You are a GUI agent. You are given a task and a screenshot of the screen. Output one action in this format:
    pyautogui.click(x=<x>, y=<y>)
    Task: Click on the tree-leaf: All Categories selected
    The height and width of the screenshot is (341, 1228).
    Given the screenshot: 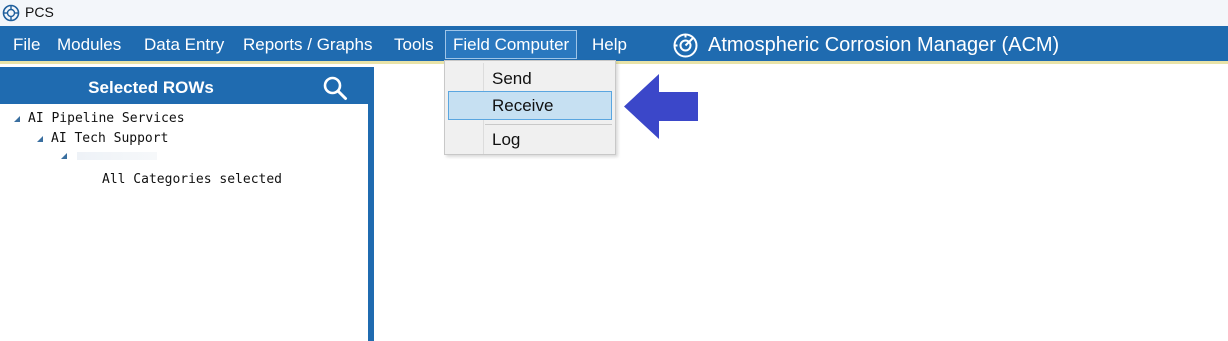 What is the action you would take?
    pyautogui.click(x=192, y=179)
    